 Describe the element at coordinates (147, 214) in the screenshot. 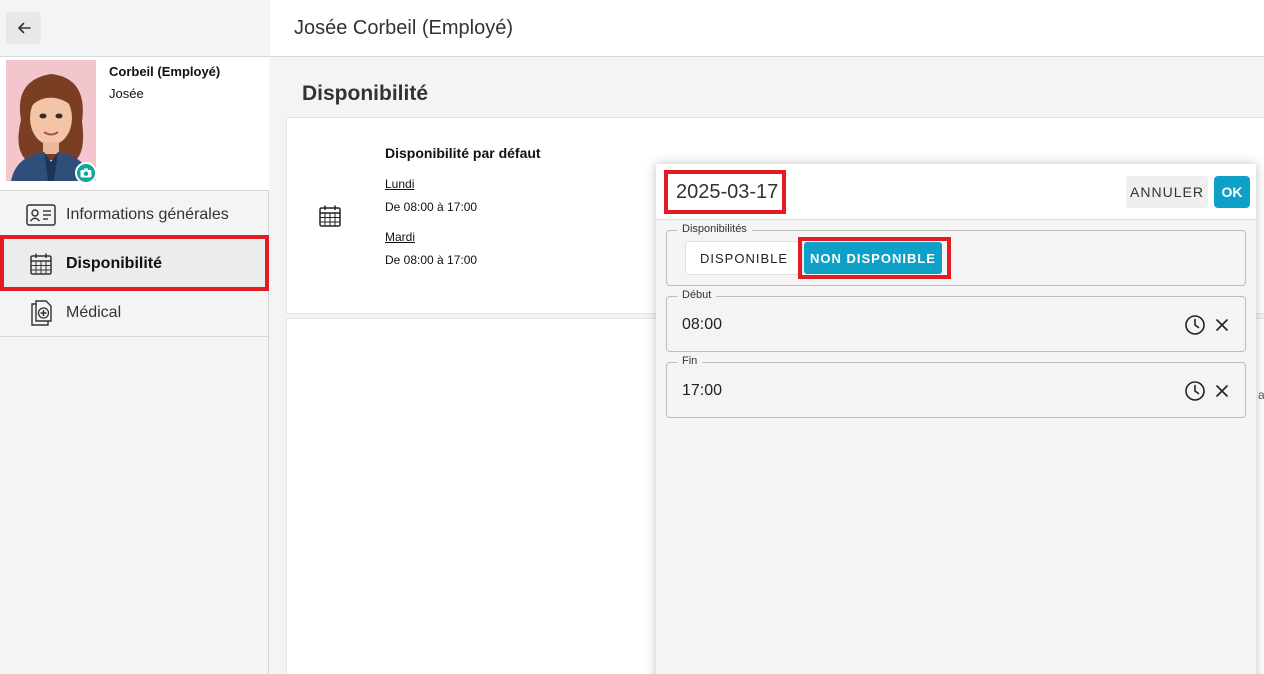

I see `sidebar-item-label: Informations générales` at that location.